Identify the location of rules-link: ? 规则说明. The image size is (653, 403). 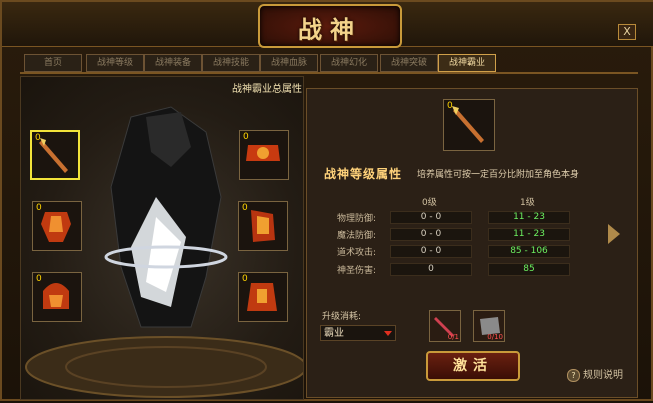
(595, 374).